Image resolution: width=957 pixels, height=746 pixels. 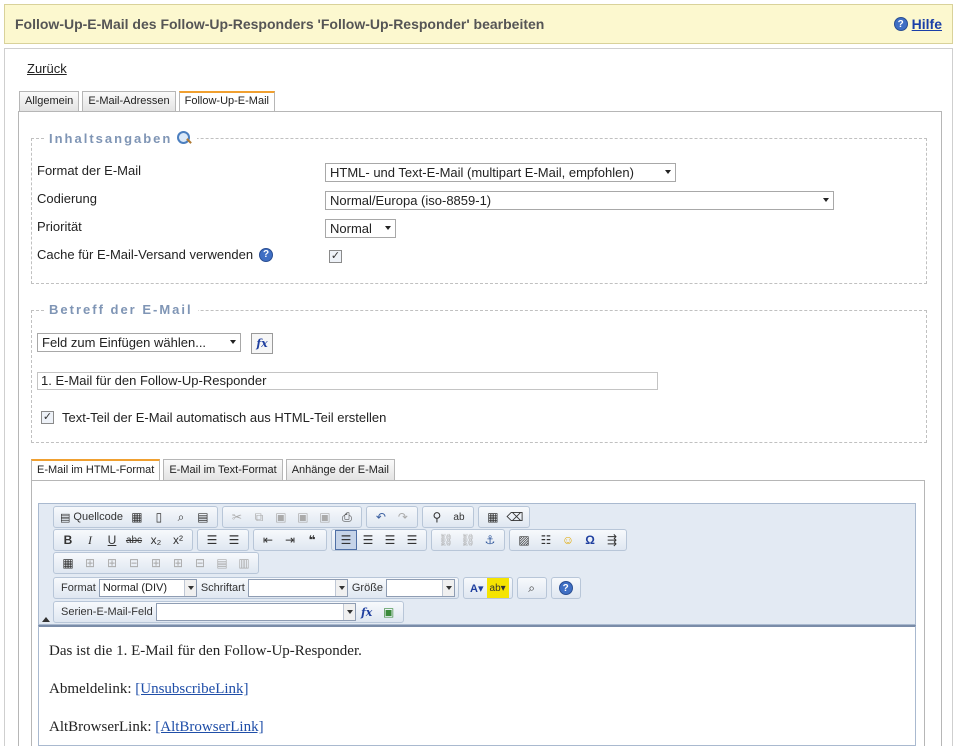 I want to click on remove-format-icon: ⌫, so click(x=515, y=517).